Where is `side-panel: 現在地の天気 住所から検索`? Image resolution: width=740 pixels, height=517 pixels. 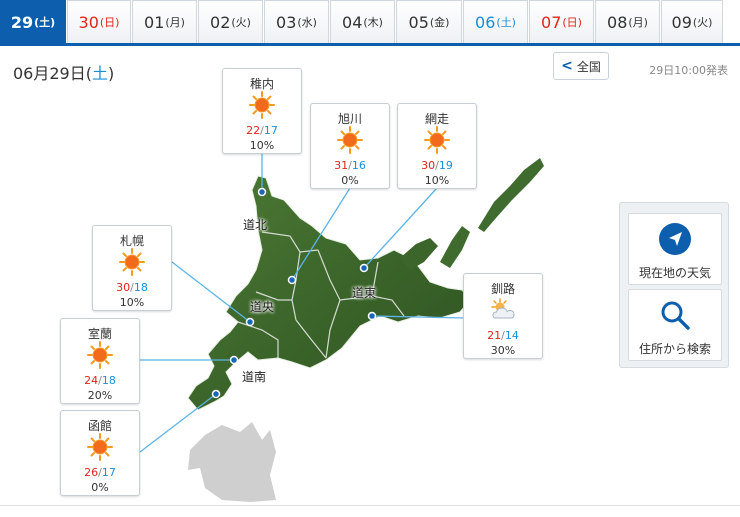 side-panel: 現在地の天気 住所から検索 is located at coordinates (674, 285).